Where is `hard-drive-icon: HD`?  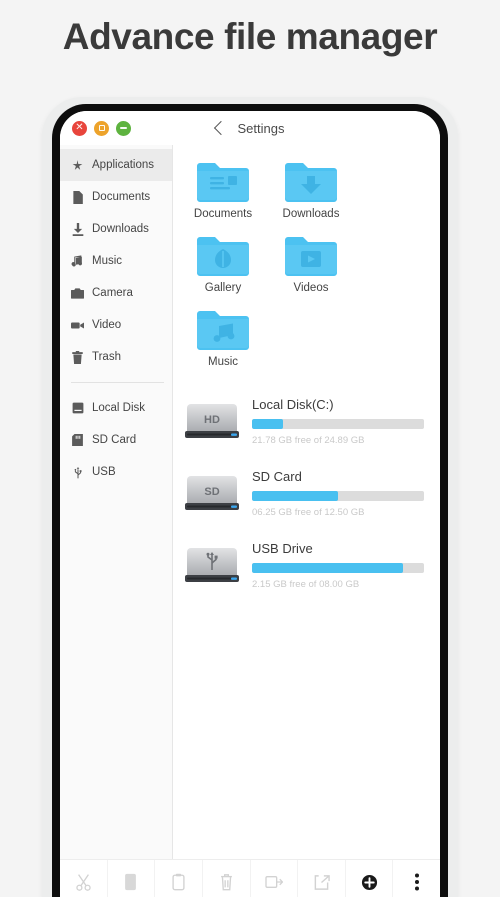 hard-drive-icon: HD is located at coordinates (212, 421).